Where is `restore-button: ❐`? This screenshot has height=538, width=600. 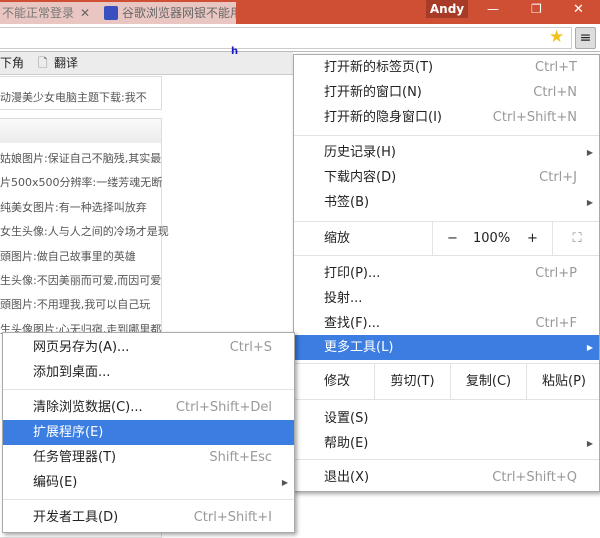
restore-button: ❐ is located at coordinates (536, 9).